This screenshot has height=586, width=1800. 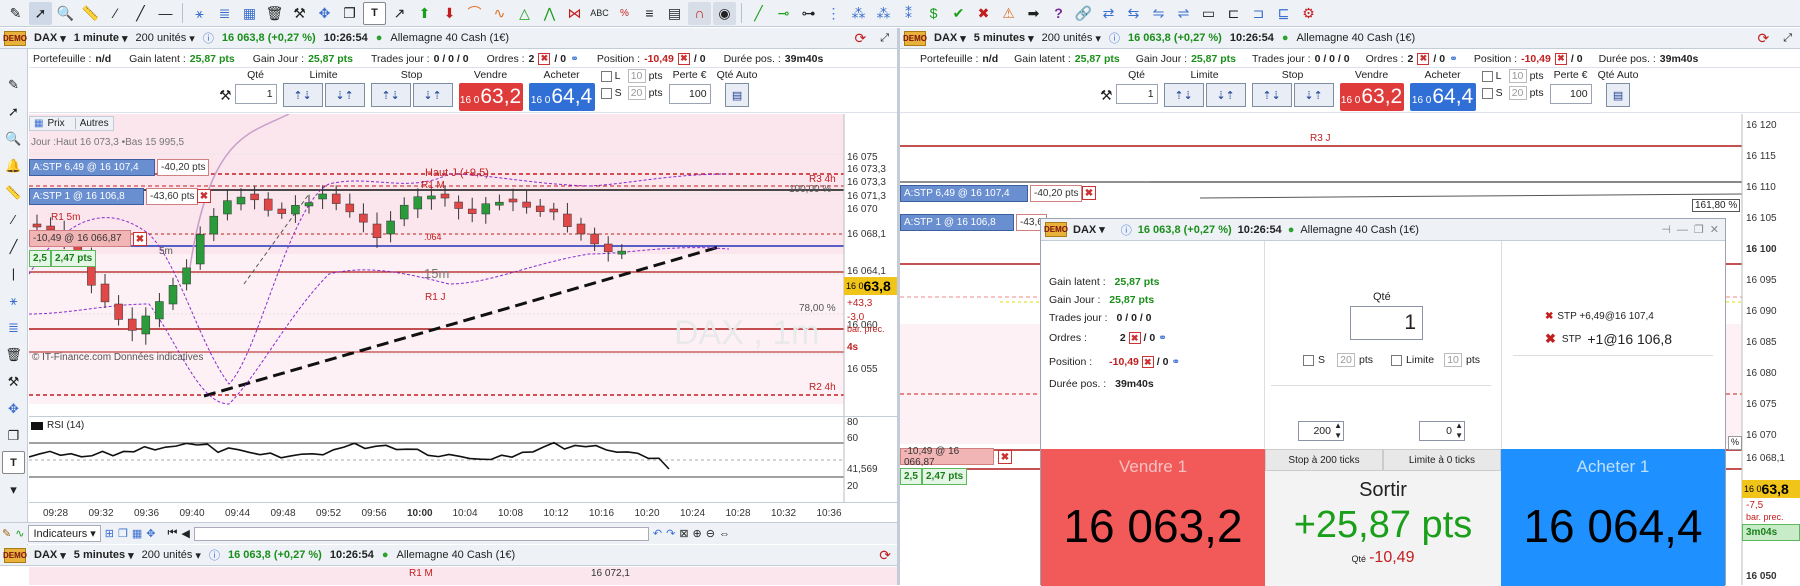 What do you see at coordinates (1666, 229) in the screenshot?
I see `pin-icon: ⊣` at bounding box center [1666, 229].